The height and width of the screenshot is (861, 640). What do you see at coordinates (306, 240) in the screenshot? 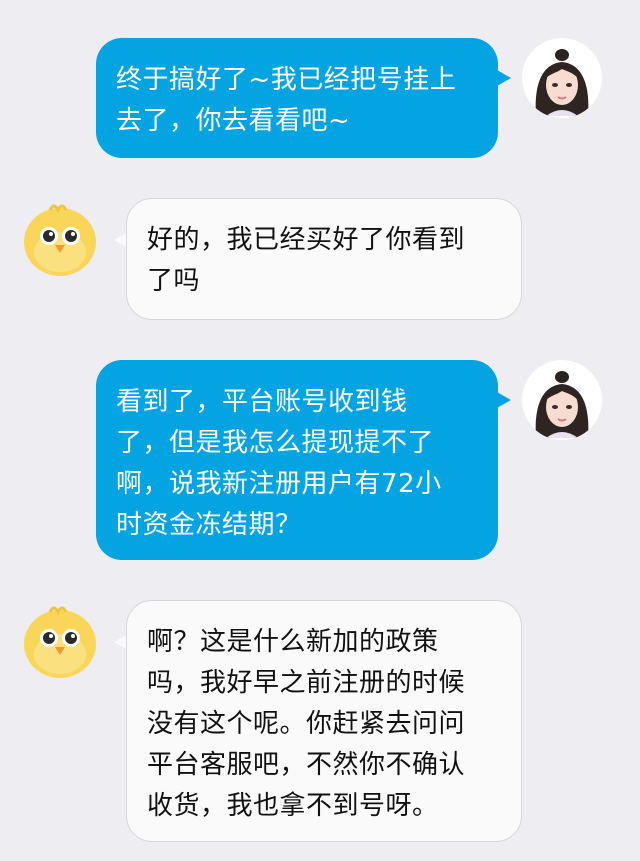
I see `message-line: 好的，我已经买好了你看到` at bounding box center [306, 240].